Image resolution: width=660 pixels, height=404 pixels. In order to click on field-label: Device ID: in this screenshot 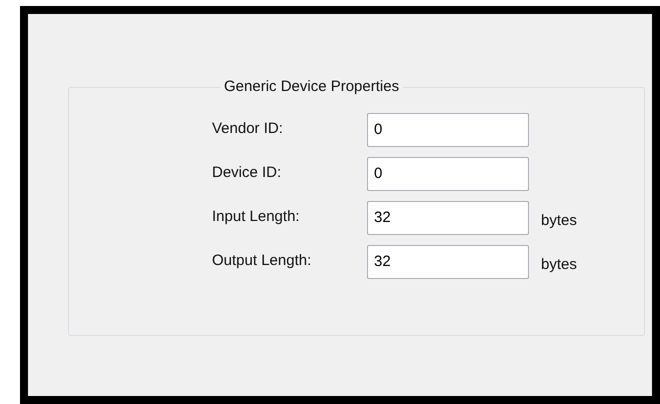, I will do `click(247, 173)`.